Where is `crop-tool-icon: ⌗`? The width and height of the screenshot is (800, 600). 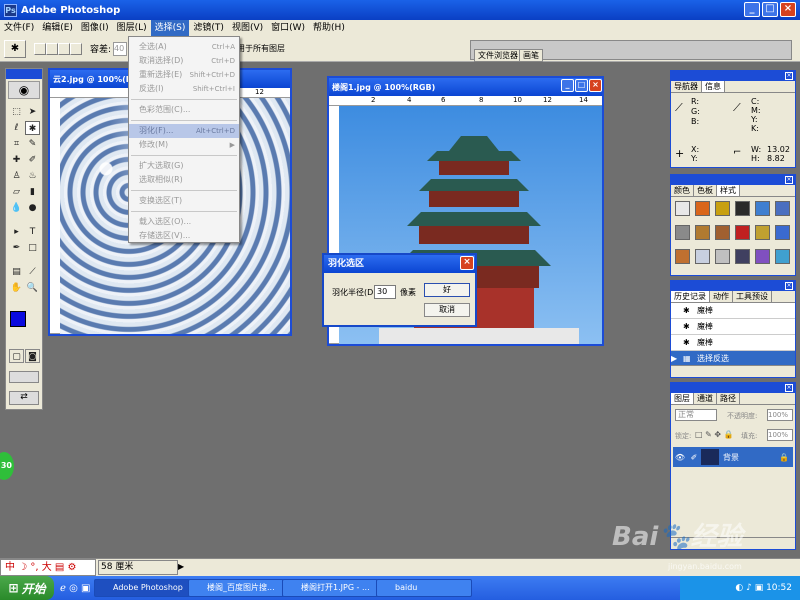
crop-tool-icon: ⌗ is located at coordinates (16, 144).